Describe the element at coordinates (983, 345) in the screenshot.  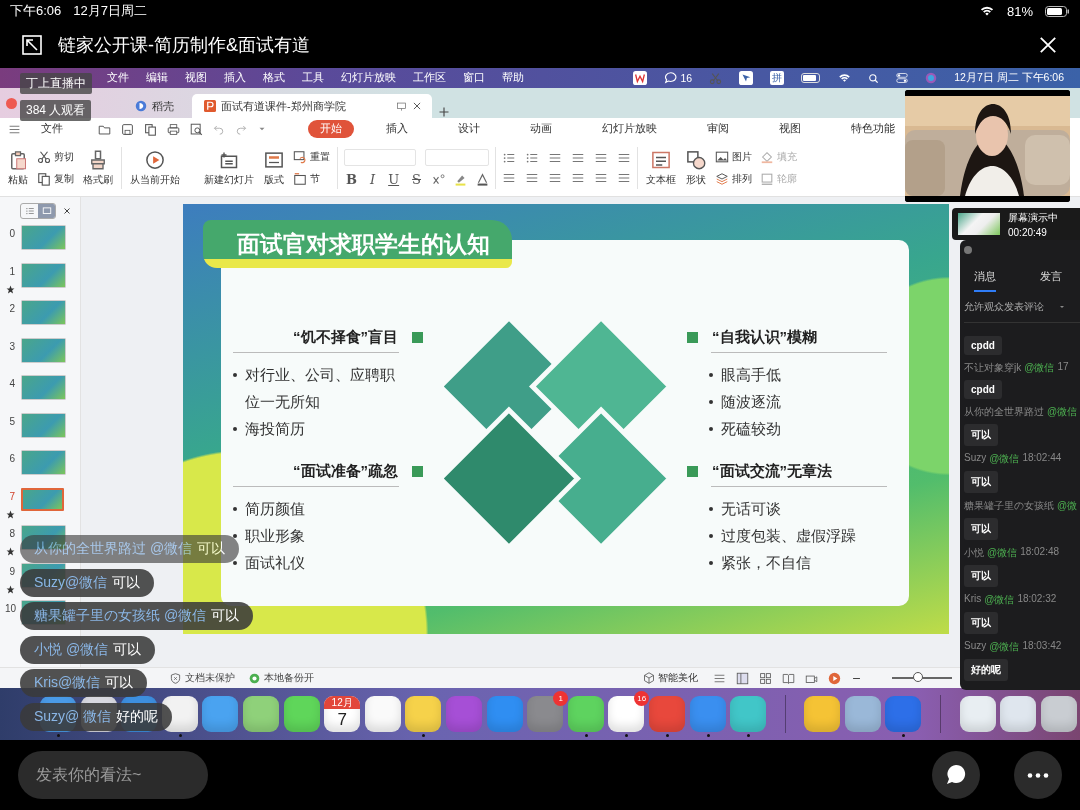
I see `message-text: cpdd` at that location.